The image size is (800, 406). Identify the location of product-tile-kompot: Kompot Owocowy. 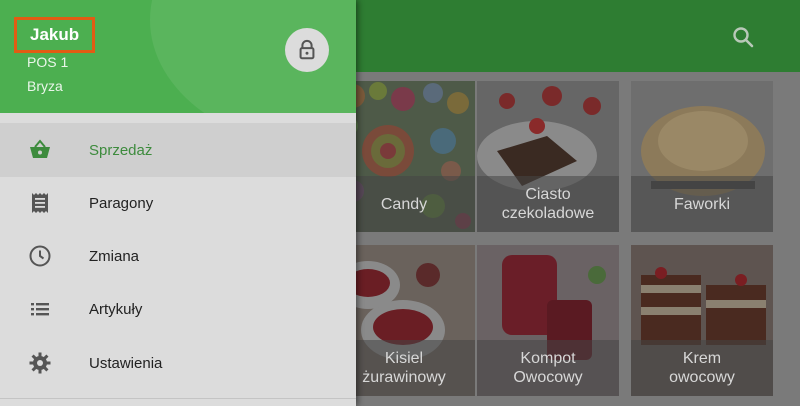
(548, 320).